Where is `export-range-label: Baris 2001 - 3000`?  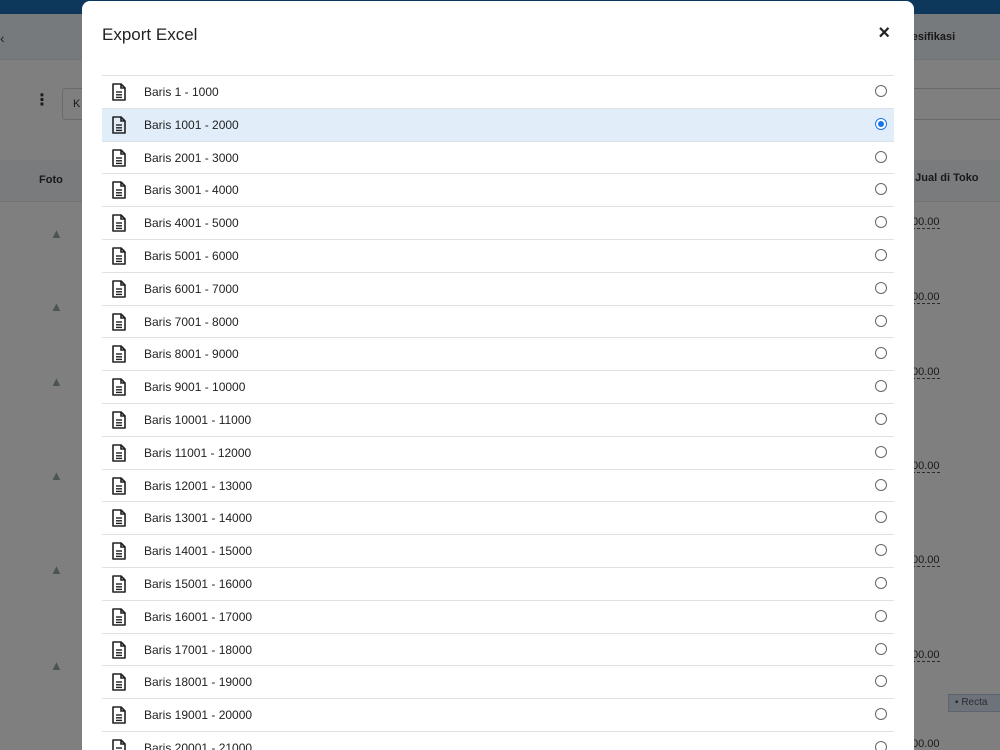
export-range-label: Baris 2001 - 3000 is located at coordinates (191, 157).